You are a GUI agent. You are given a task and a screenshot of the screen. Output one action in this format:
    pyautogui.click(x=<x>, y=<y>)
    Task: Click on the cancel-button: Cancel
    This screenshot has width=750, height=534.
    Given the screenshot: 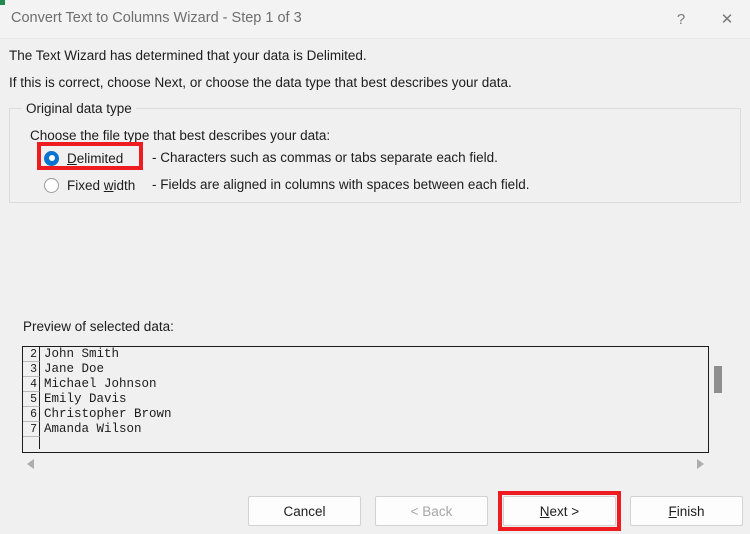 What is the action you would take?
    pyautogui.click(x=304, y=511)
    